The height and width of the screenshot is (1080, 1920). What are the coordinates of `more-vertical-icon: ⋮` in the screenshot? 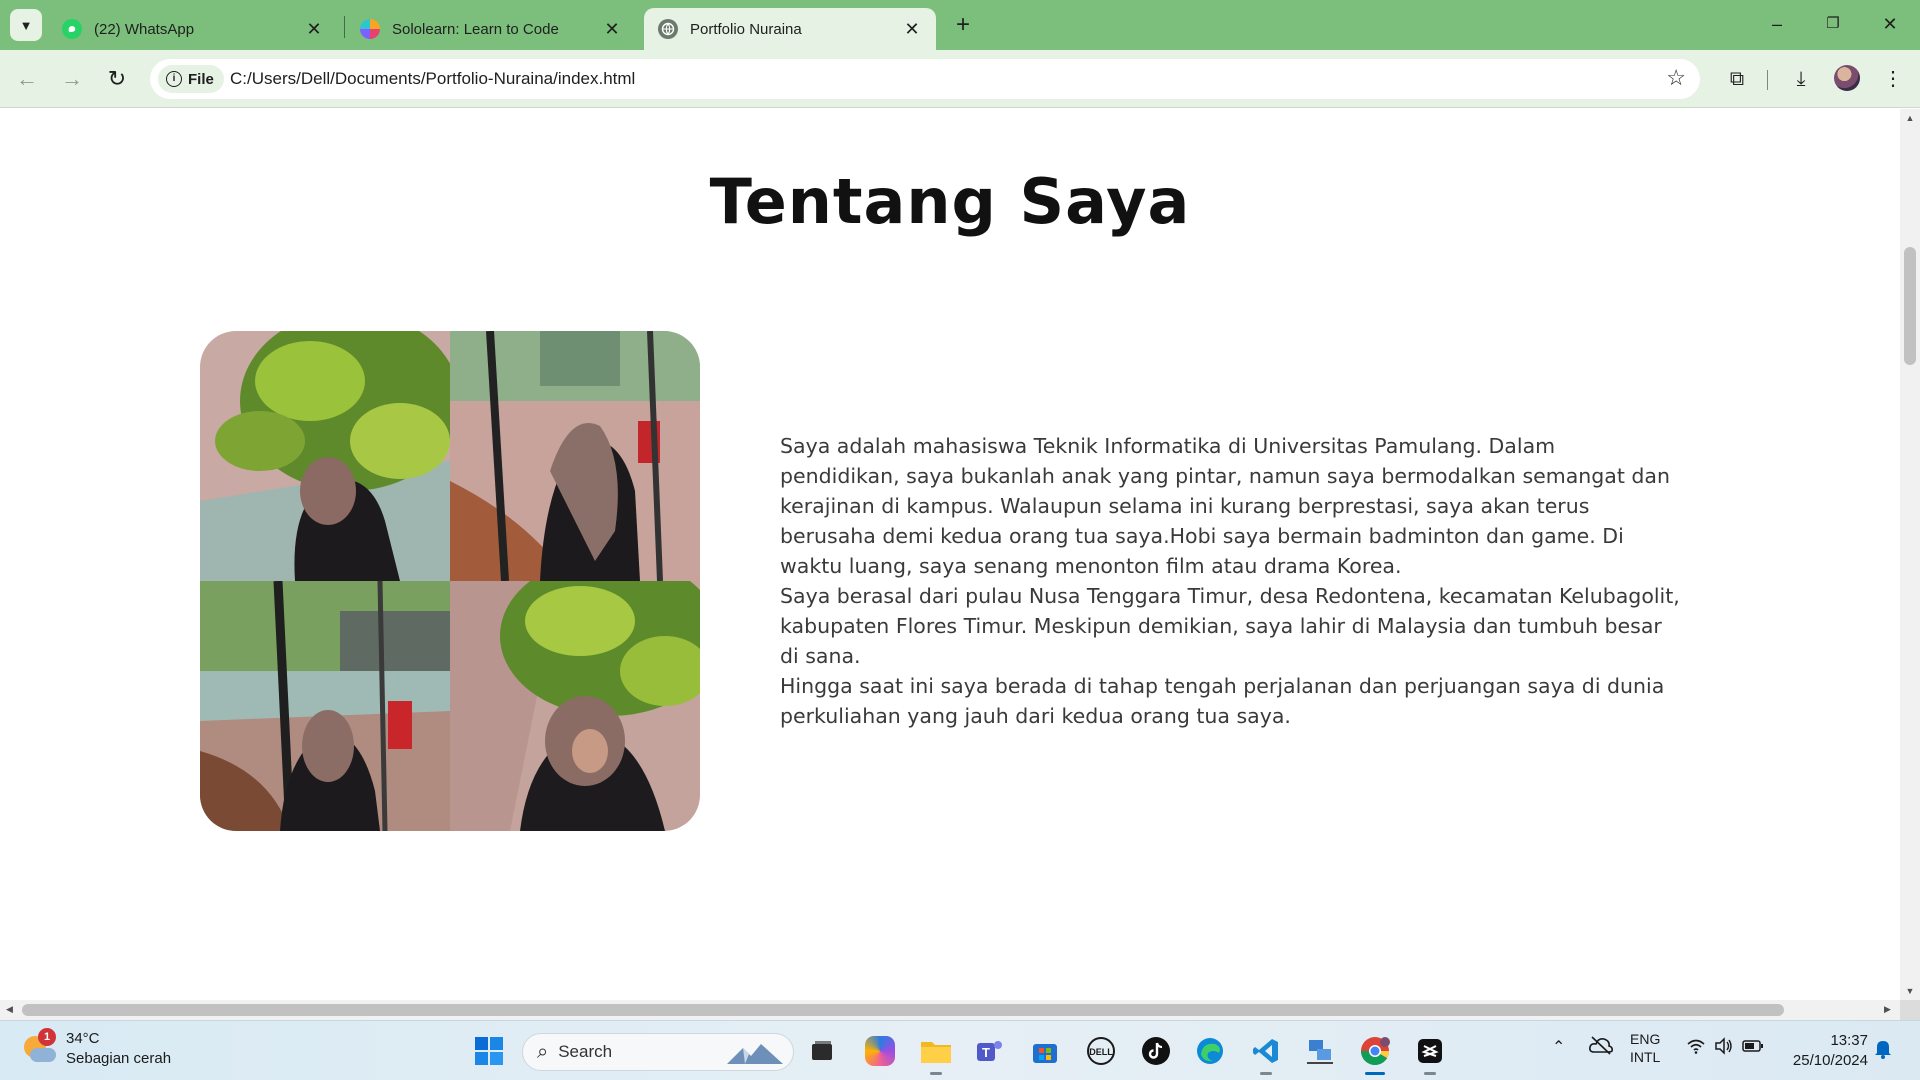 It's located at (1893, 79).